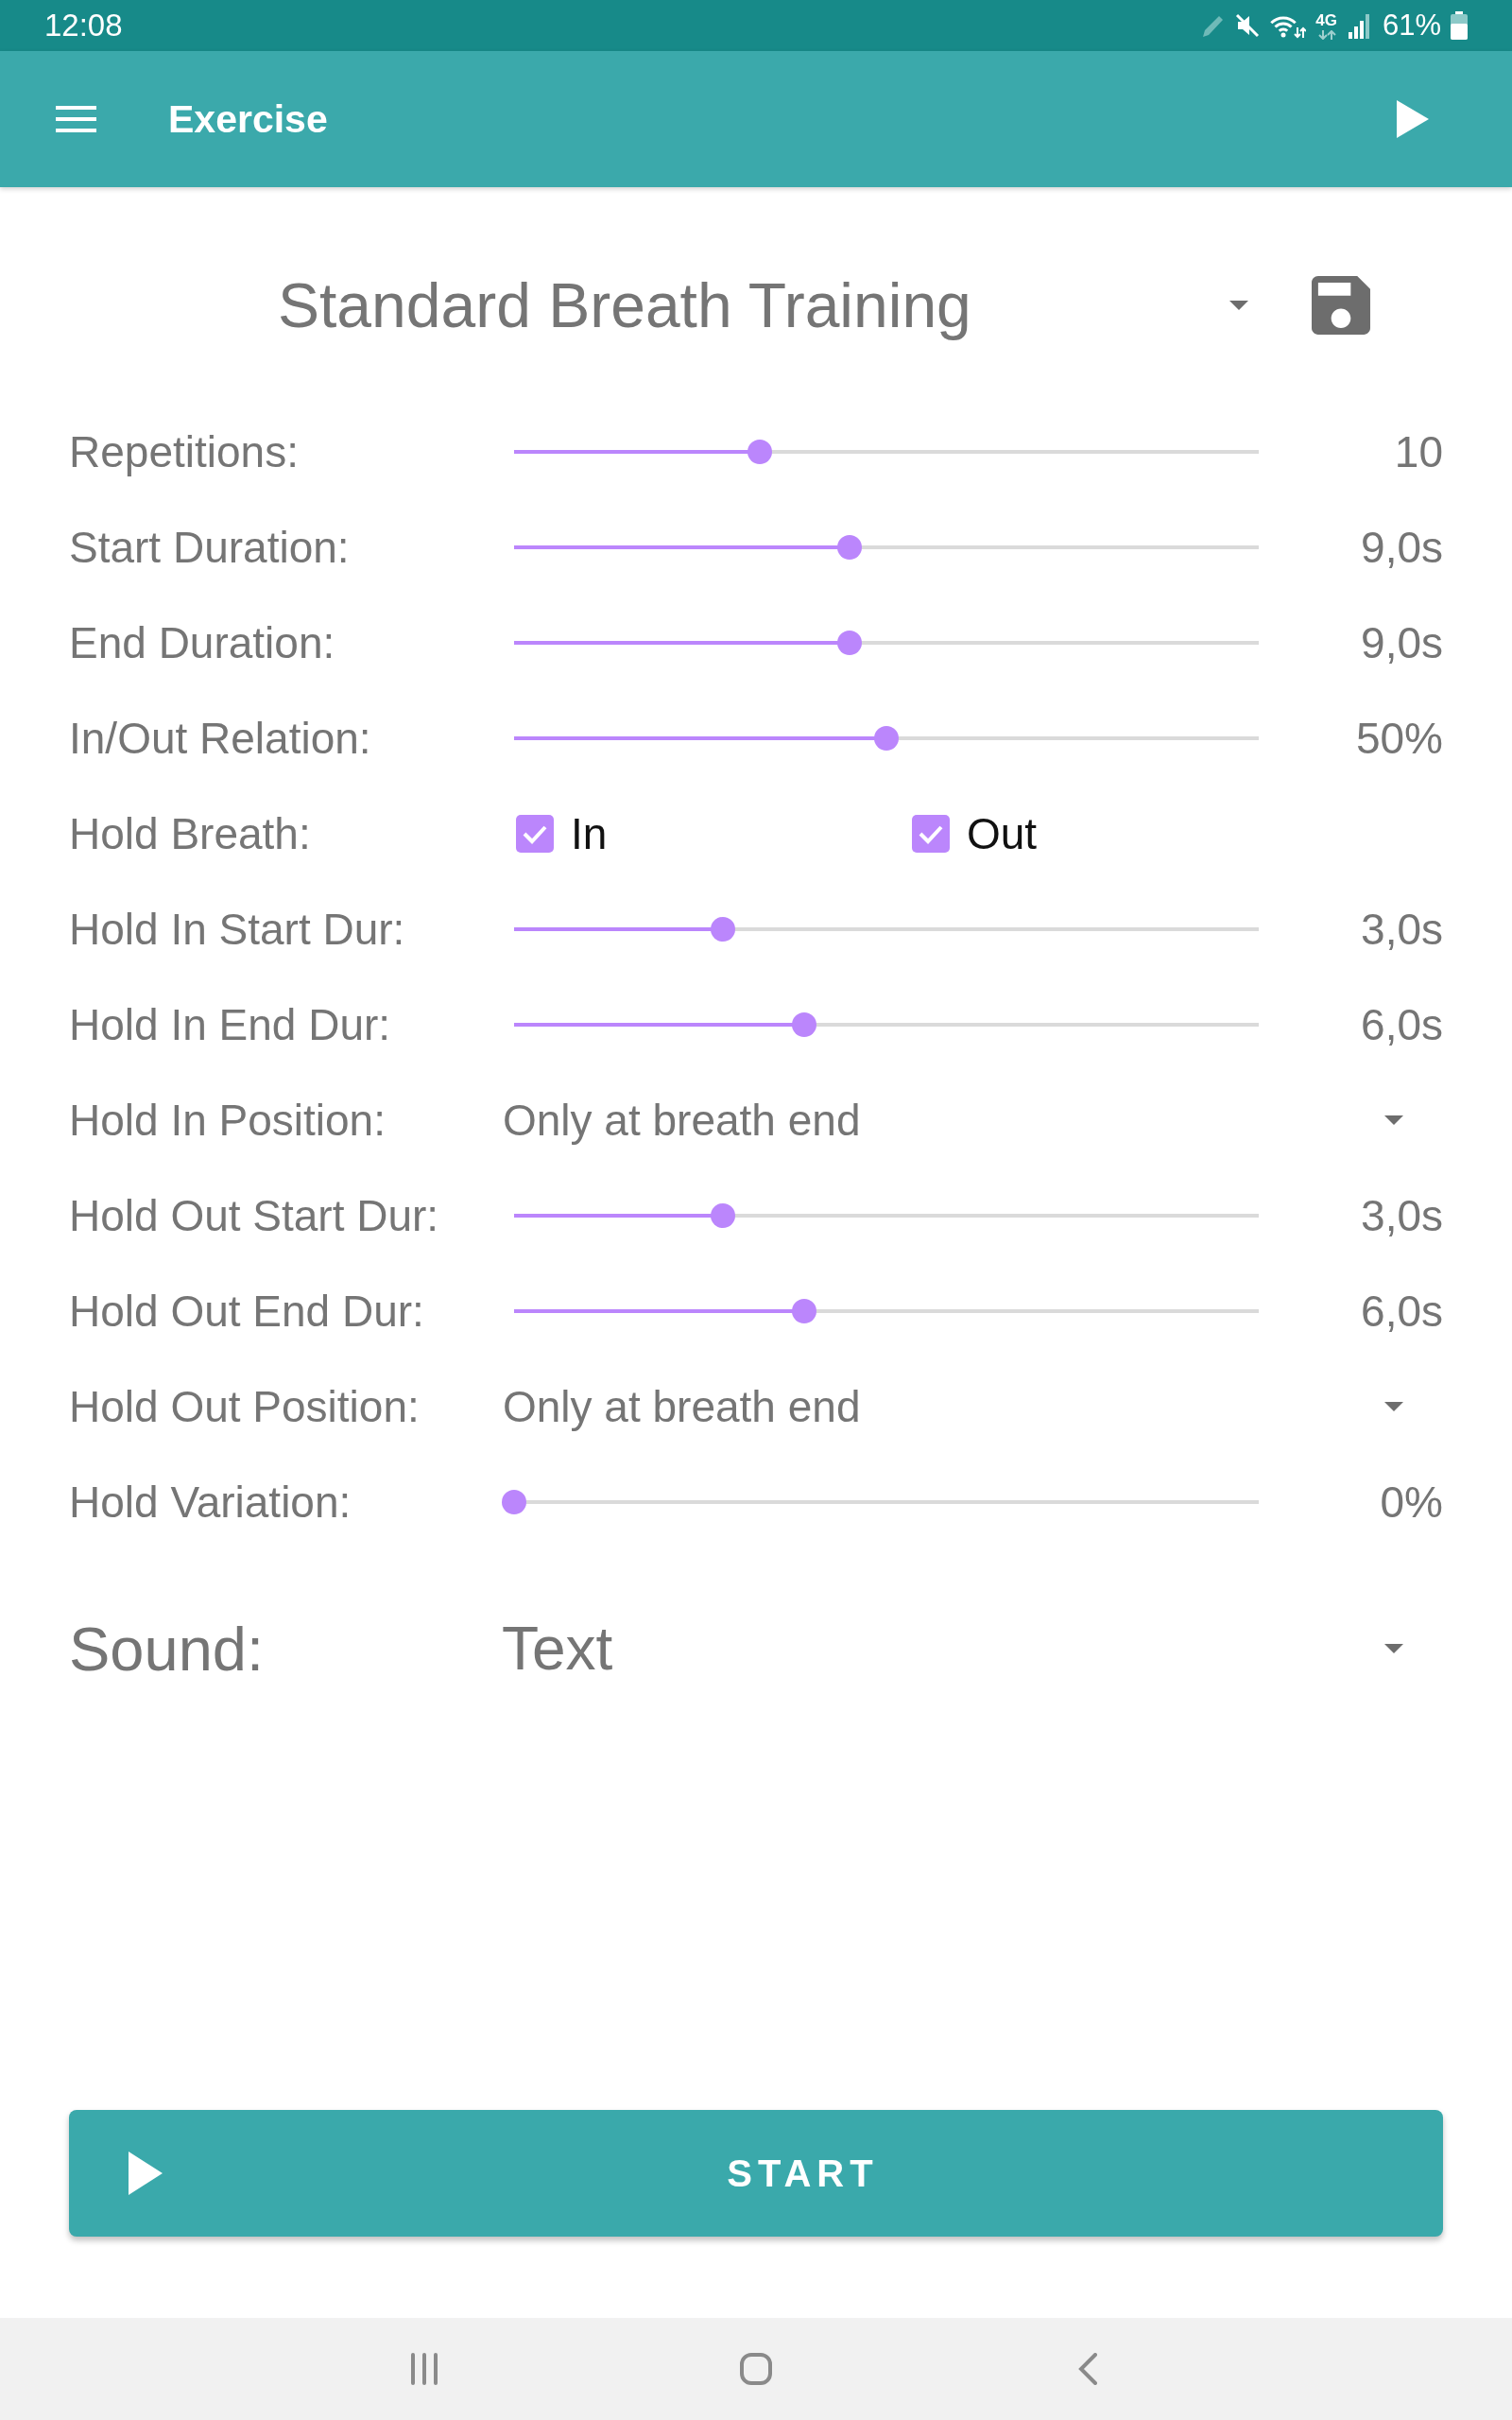 This screenshot has height=2420, width=1512. Describe the element at coordinates (1418, 451) in the screenshot. I see `setting-value: 10` at that location.